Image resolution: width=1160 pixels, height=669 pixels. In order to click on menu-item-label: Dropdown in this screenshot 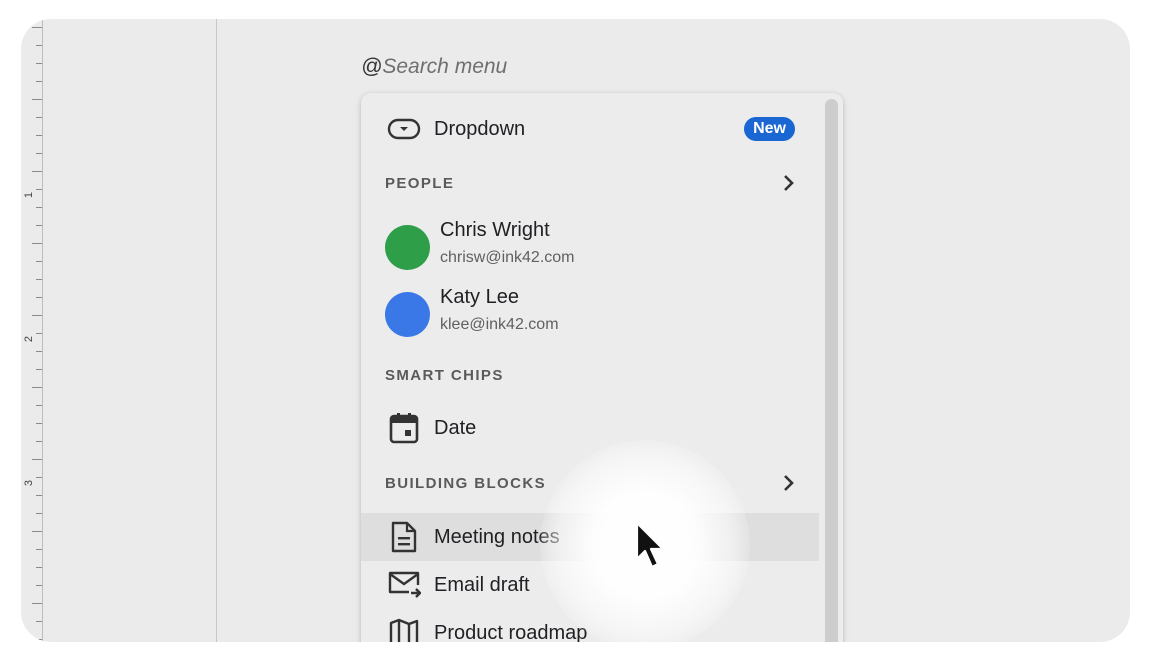, I will do `click(480, 128)`.